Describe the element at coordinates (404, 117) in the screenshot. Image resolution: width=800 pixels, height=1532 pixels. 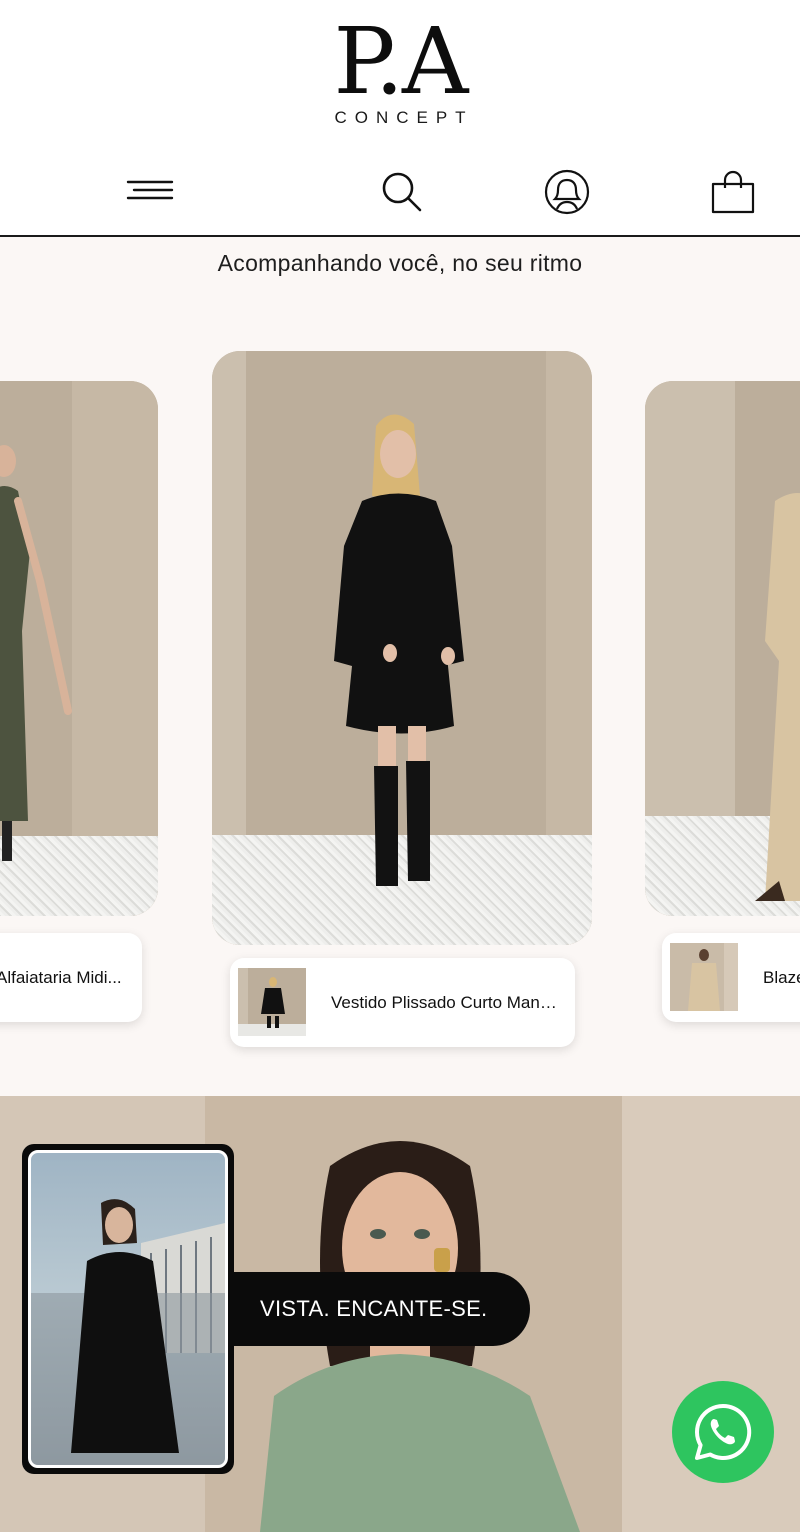
I see `logo-sub-text: CONCEPT` at that location.